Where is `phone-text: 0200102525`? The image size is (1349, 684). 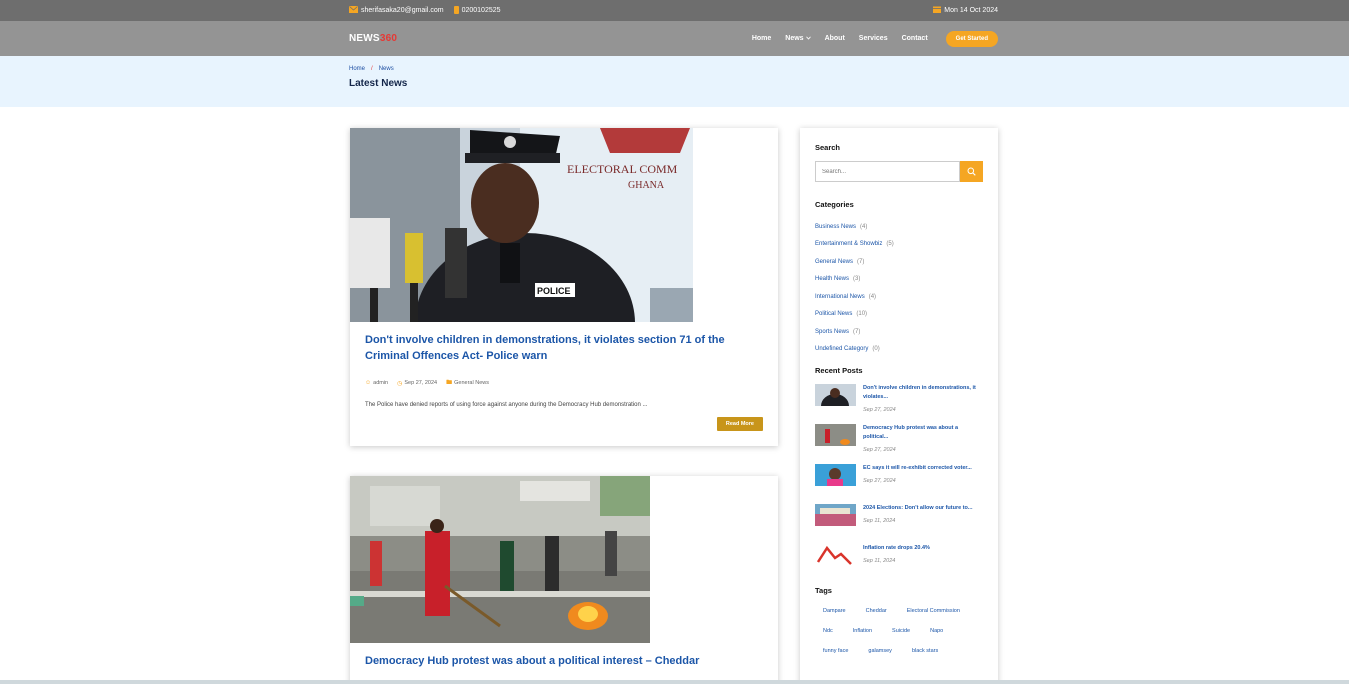 phone-text: 0200102525 is located at coordinates (481, 10).